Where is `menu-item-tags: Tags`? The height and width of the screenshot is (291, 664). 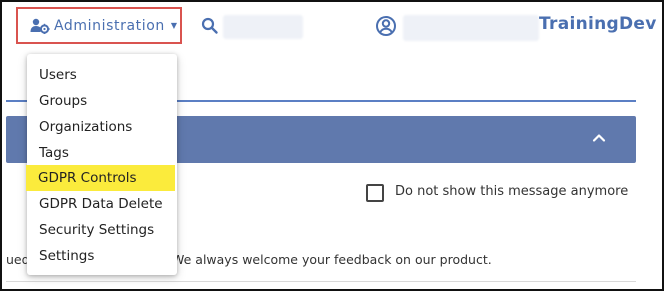 menu-item-tags: Tags is located at coordinates (102, 153).